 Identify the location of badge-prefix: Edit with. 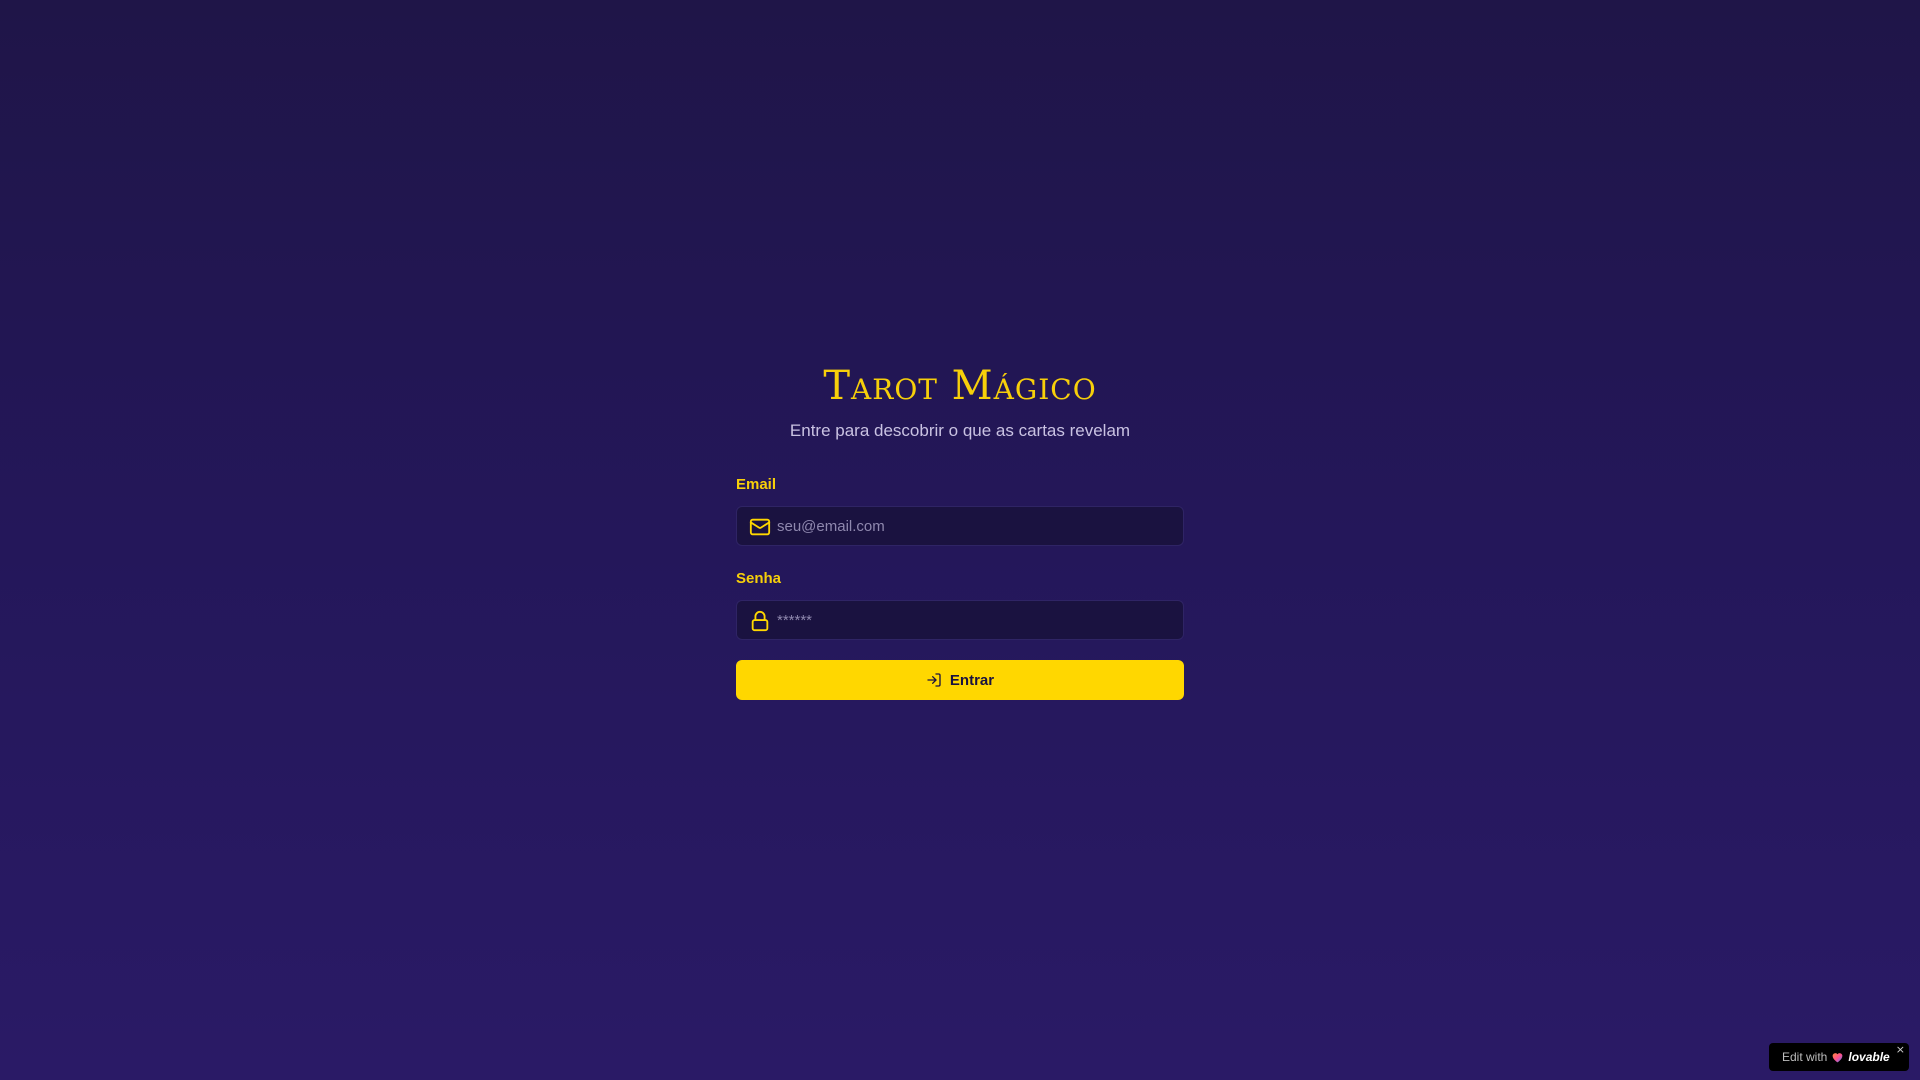
(1805, 1057).